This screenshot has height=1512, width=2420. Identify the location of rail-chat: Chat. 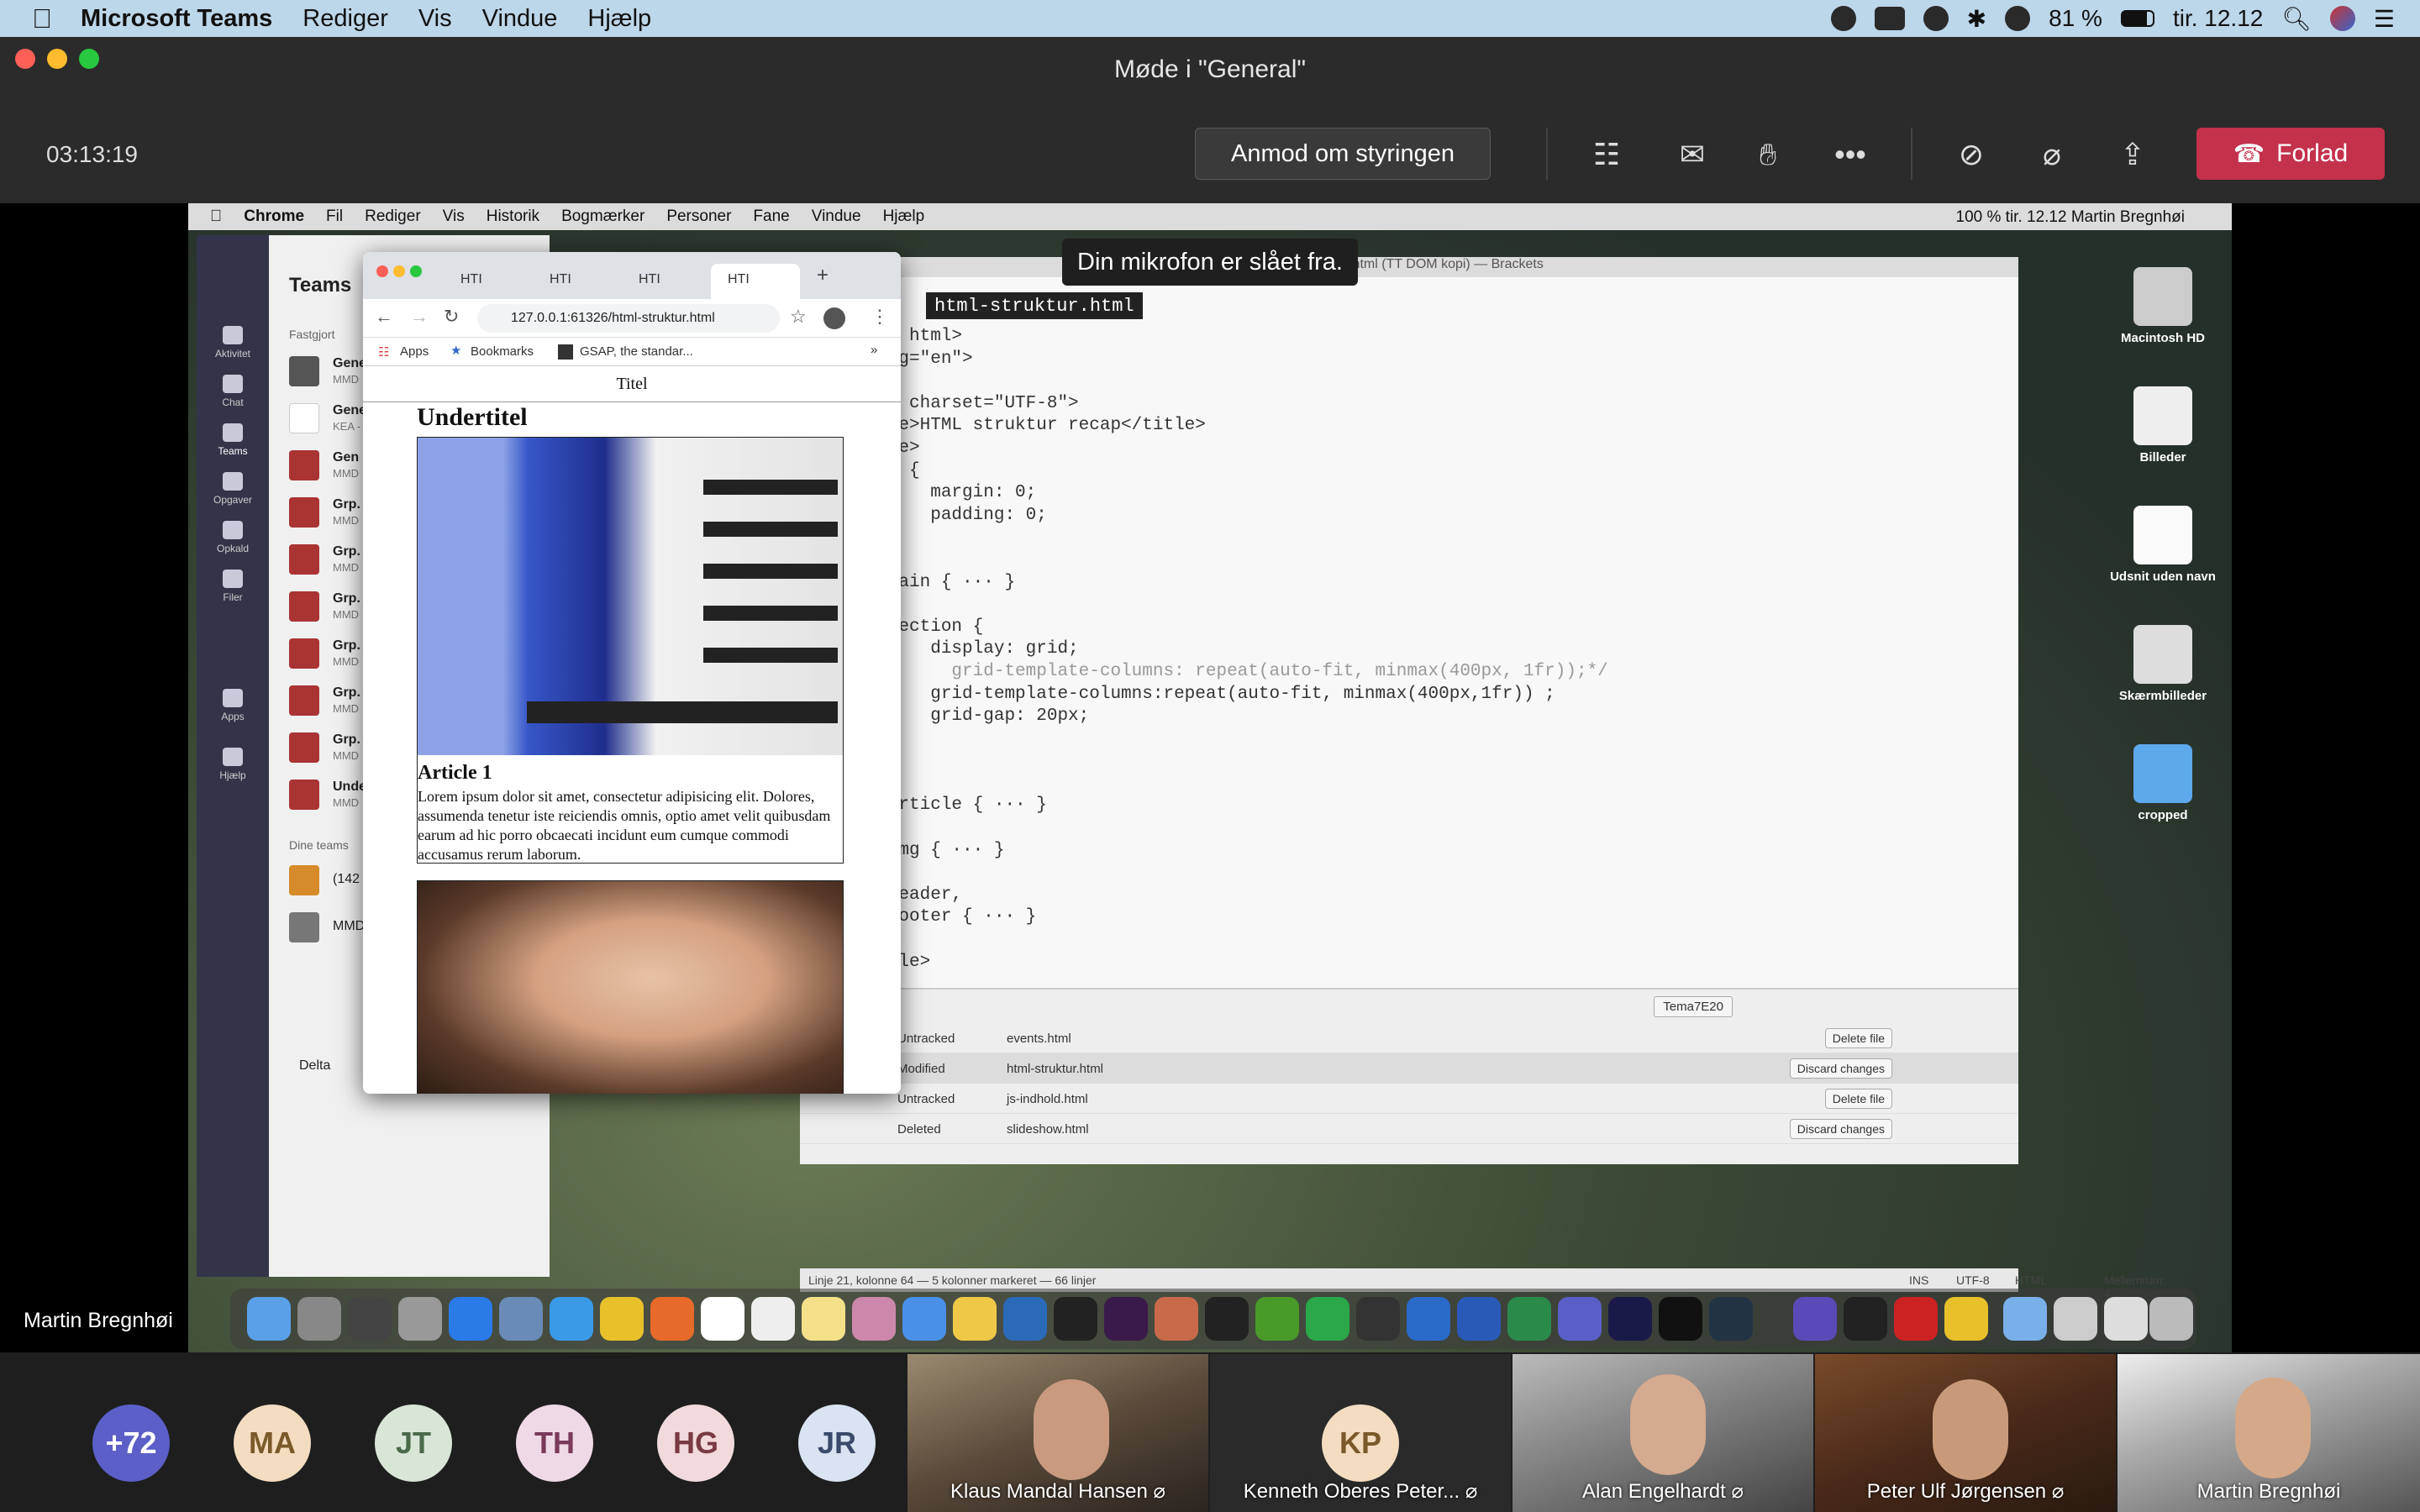
(233, 391).